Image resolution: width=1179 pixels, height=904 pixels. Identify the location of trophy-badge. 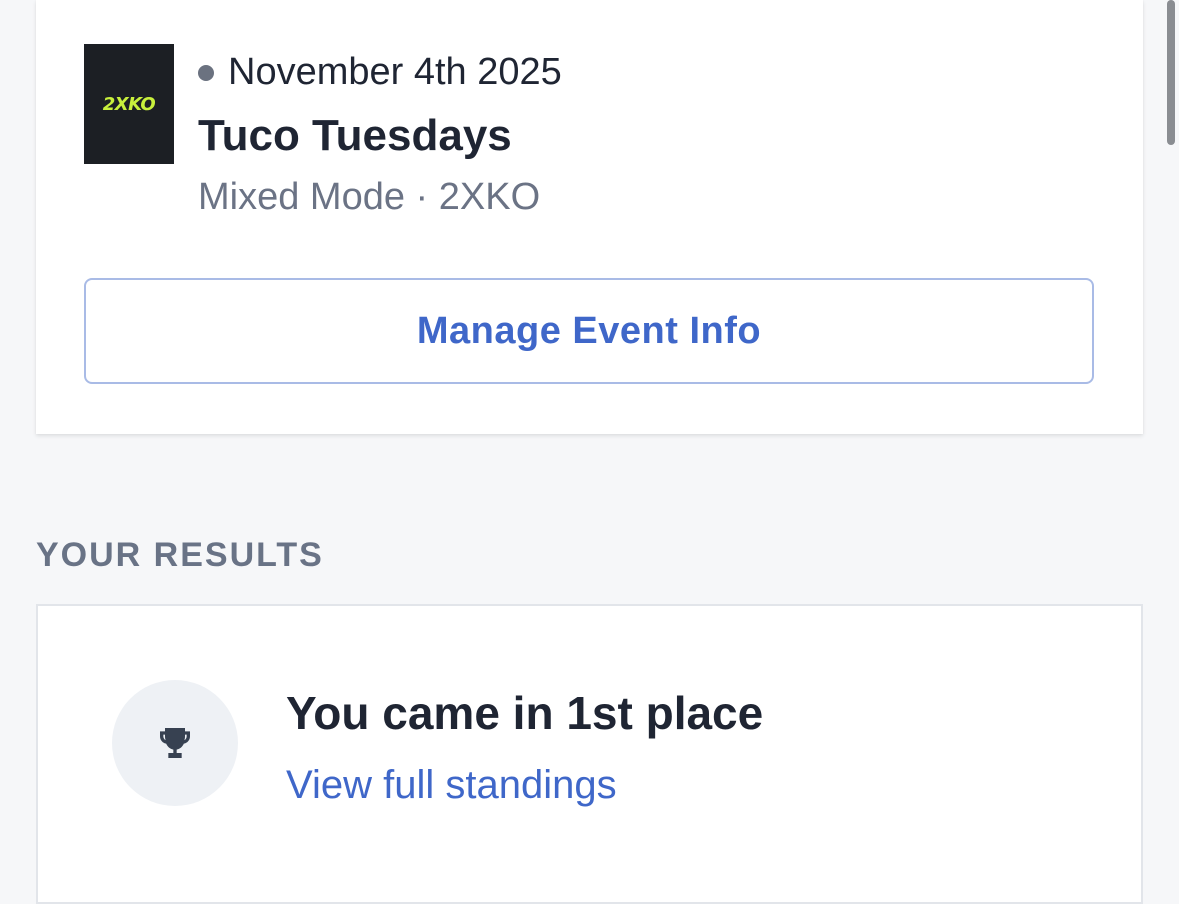
(175, 743).